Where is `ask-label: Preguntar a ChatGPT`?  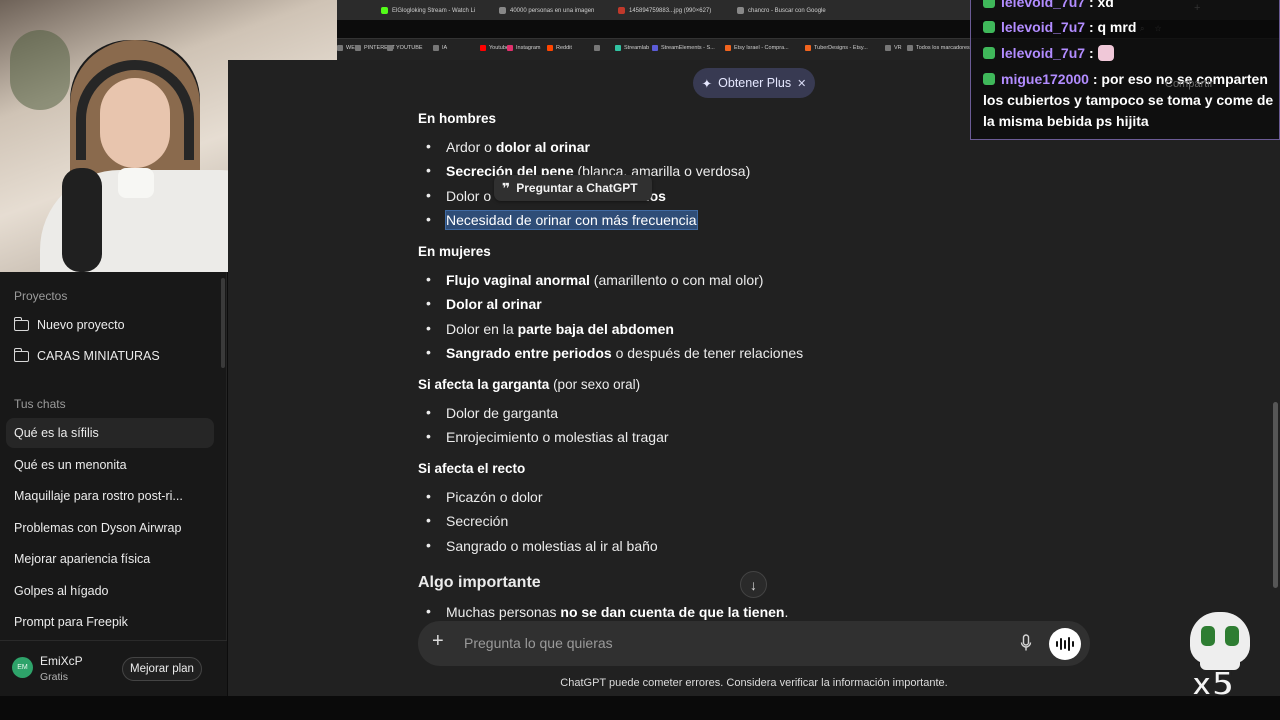 ask-label: Preguntar a ChatGPT is located at coordinates (577, 188).